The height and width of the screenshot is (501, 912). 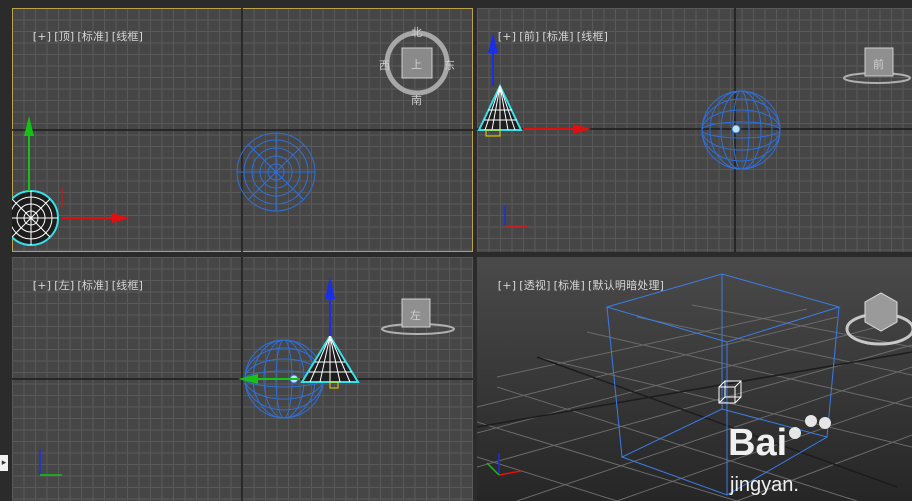 What do you see at coordinates (4, 463) in the screenshot?
I see `panel-expand-handle: ▸` at bounding box center [4, 463].